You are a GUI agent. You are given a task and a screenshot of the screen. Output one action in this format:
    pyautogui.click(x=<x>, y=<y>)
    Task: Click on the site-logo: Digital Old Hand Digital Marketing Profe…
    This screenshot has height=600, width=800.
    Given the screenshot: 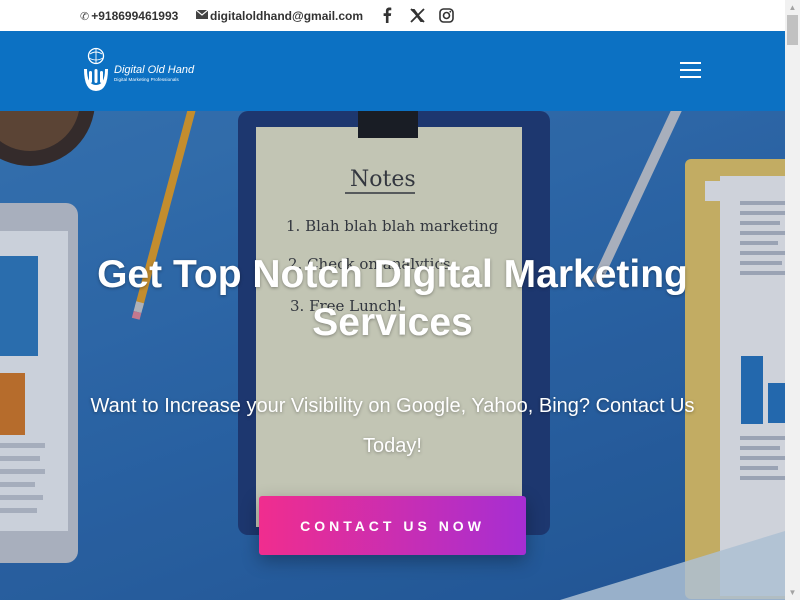 What is the action you would take?
    pyautogui.click(x=145, y=71)
    